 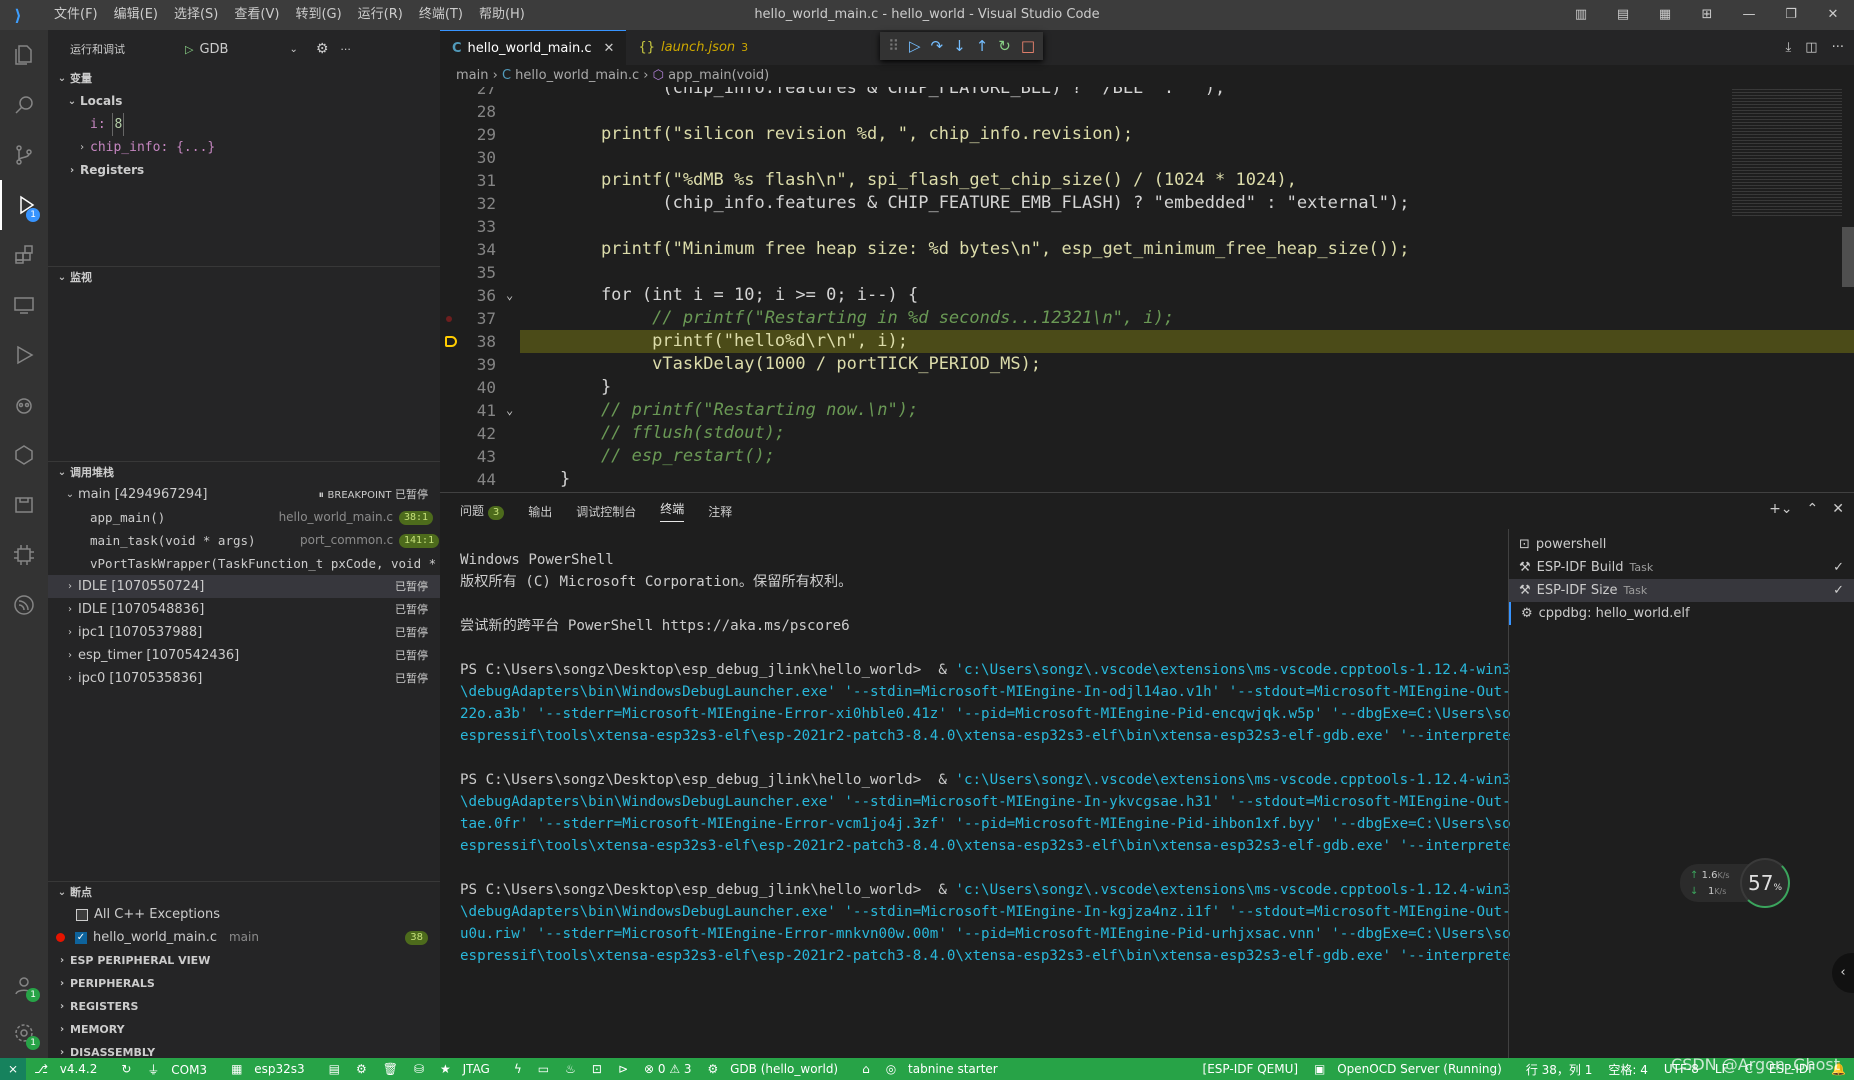 What do you see at coordinates (244, 960) in the screenshot?
I see `esp-peripheral-view-header: › ESP PERIPHERAL VIEW` at bounding box center [244, 960].